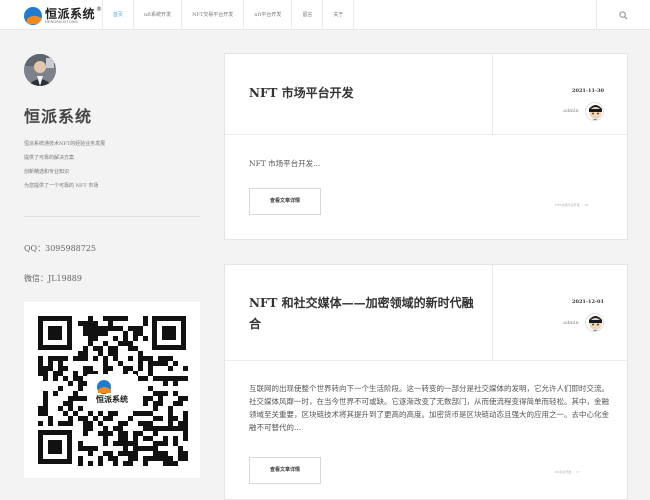  What do you see at coordinates (53, 278) in the screenshot?
I see `wechat-contact: 微信：JL19889` at bounding box center [53, 278].